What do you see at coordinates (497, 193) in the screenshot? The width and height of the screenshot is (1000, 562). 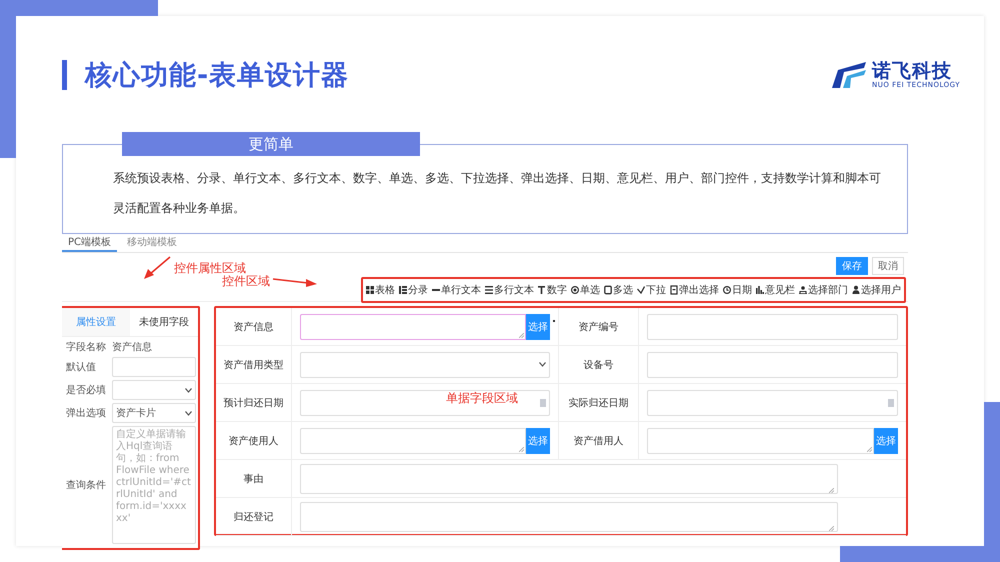 I see `intro-text: 系统预设表格、分录、单行文本、多行文本、数字、单选、多选、下拉选择、弹出选择、日期、意见栏、用户、部门控件，支持数学计算和脚本可灵活配置各种业务单据。` at bounding box center [497, 193].